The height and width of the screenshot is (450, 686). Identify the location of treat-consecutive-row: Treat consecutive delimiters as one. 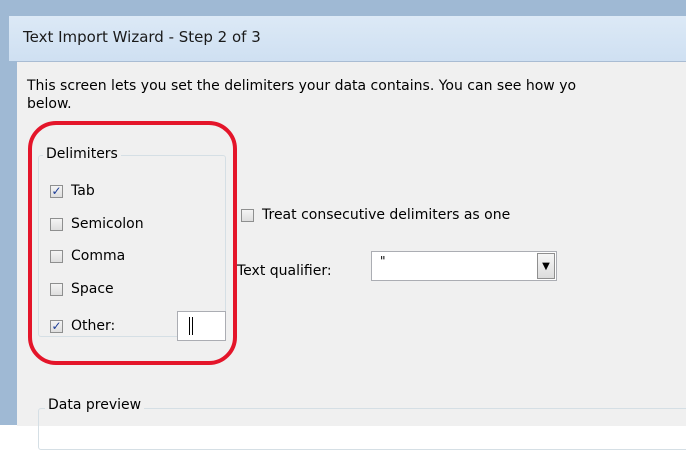
(375, 215).